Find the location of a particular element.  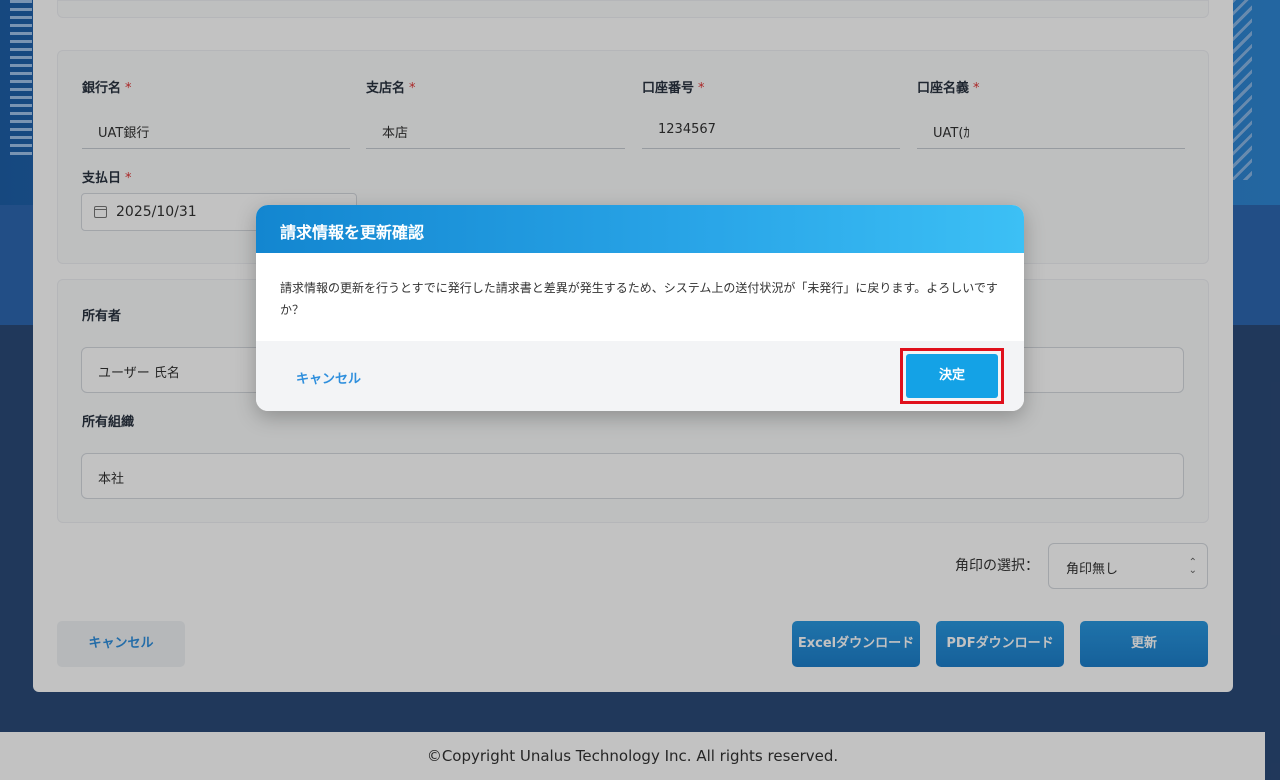

dialog-footer: キャンセル 決定 is located at coordinates (640, 376).